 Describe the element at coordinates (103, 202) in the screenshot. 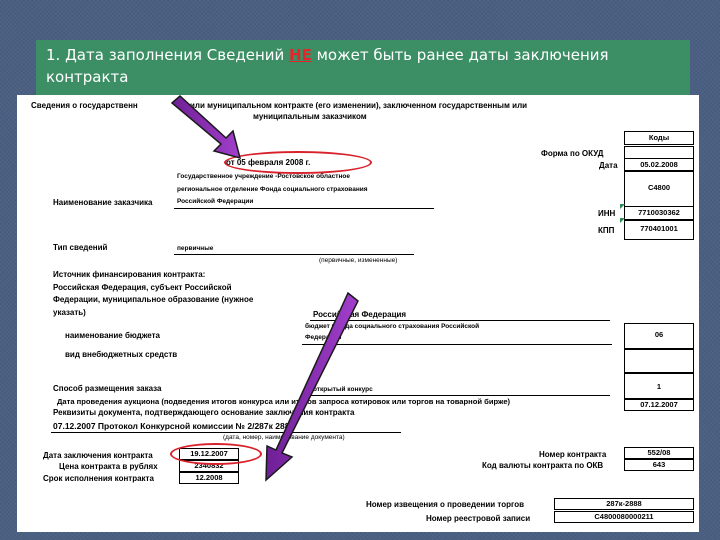

I see `customer-label: Наименование заказчика` at that location.